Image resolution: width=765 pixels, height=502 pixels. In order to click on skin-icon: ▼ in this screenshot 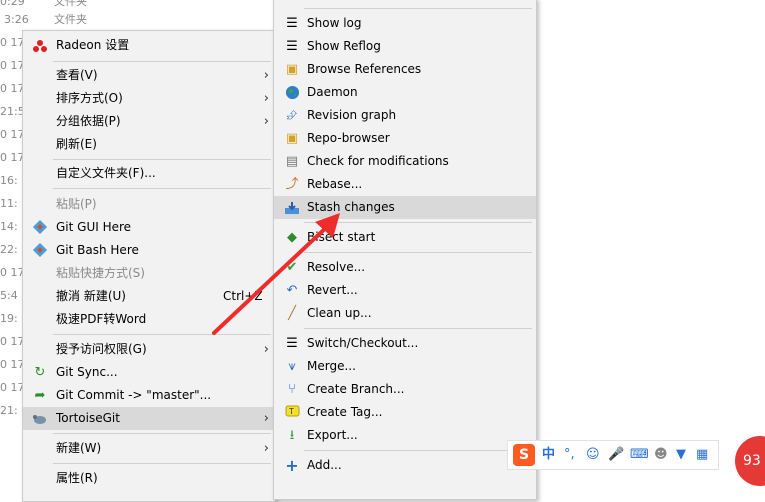, I will do `click(681, 455)`.